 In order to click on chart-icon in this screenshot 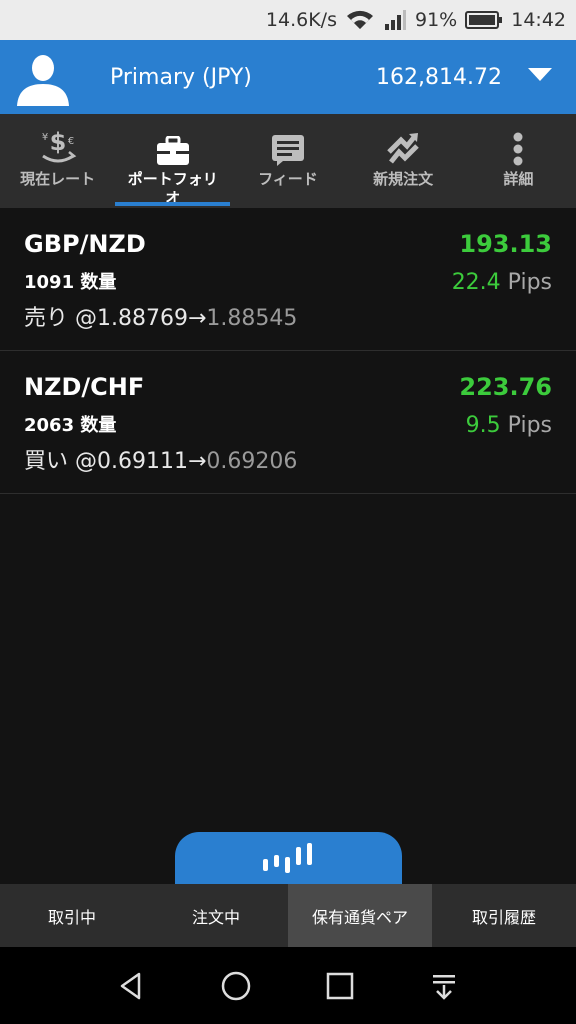, I will do `click(287, 858)`.